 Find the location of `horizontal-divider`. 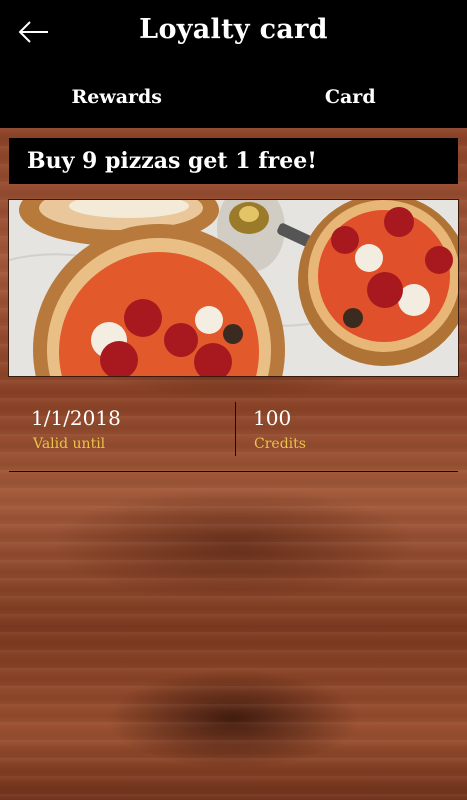

horizontal-divider is located at coordinates (233, 471).